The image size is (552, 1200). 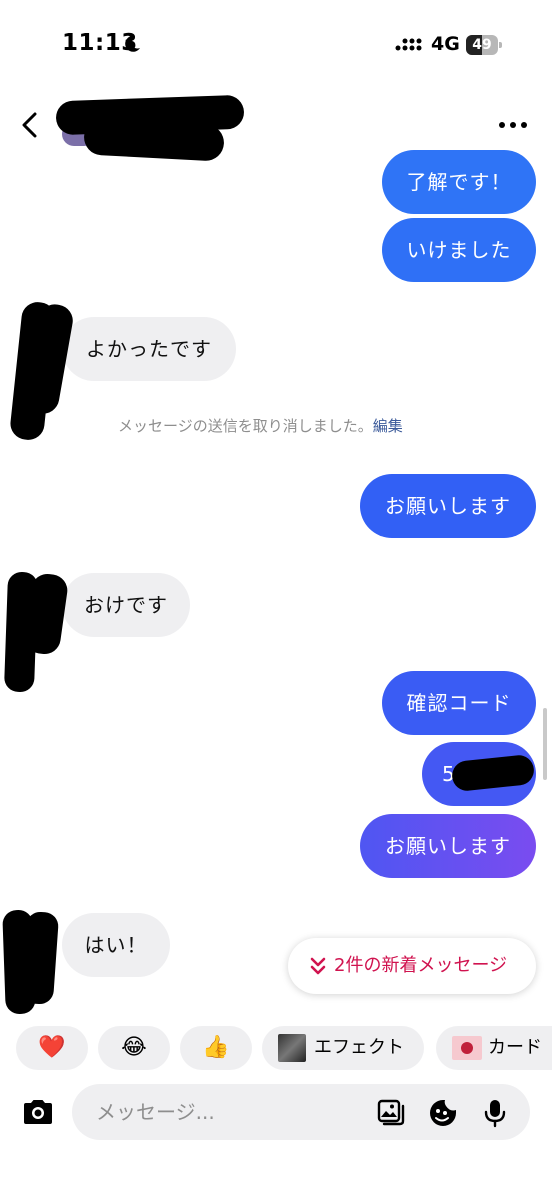 I want to click on edit-link: 編集, so click(x=388, y=426).